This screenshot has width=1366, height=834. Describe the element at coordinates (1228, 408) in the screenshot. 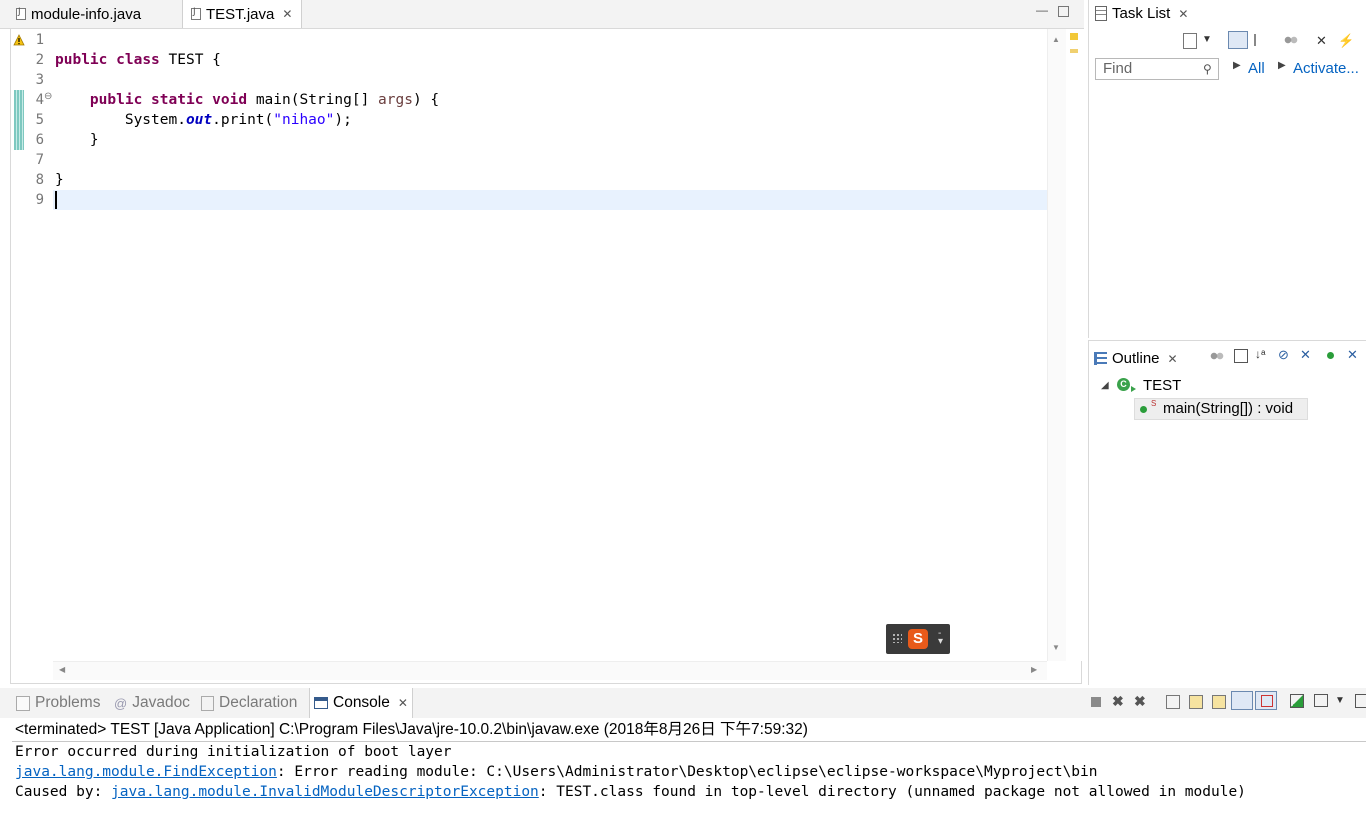

I see `outline-method-label: main(String[]) : void` at that location.